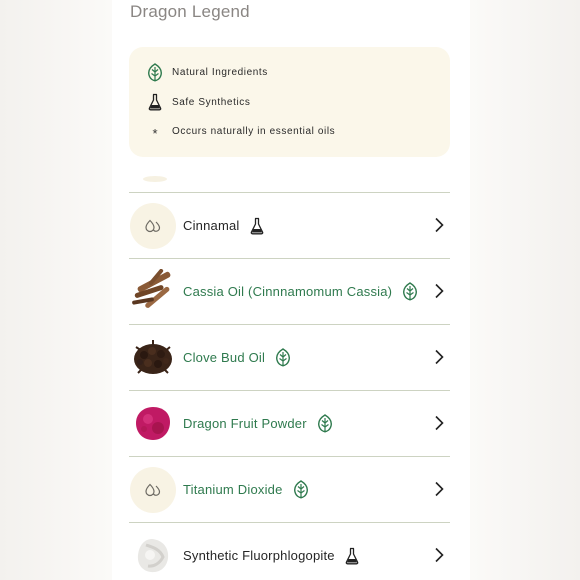 Image resolution: width=580 pixels, height=580 pixels. What do you see at coordinates (254, 131) in the screenshot?
I see `legend-label: Occurs naturally in essential oils` at bounding box center [254, 131].